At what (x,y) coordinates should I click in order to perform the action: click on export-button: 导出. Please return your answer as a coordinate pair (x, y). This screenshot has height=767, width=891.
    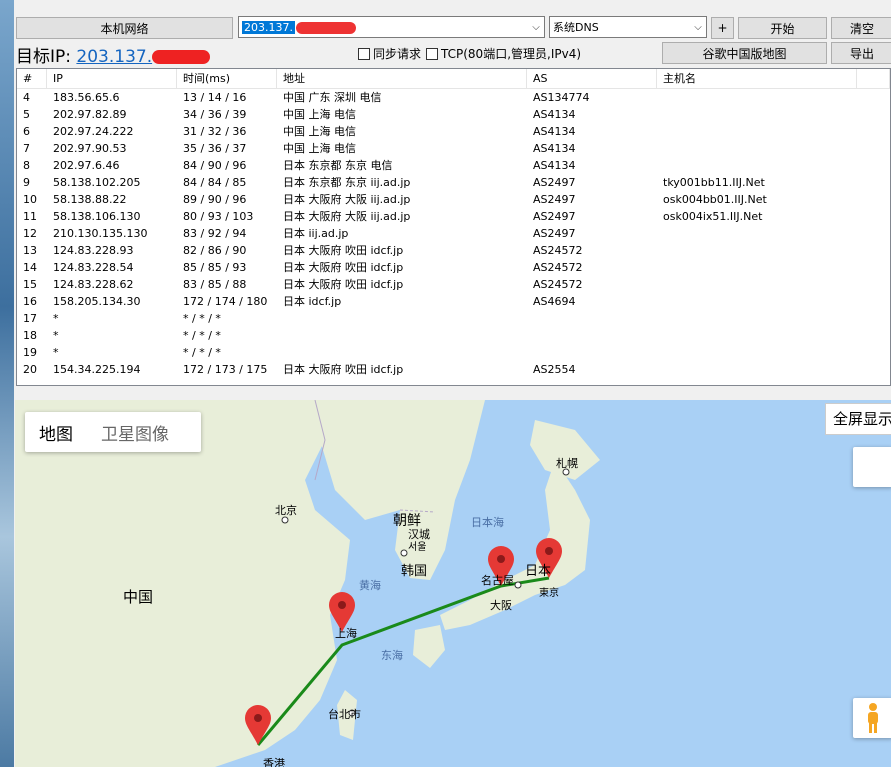
    Looking at the image, I should click on (861, 53).